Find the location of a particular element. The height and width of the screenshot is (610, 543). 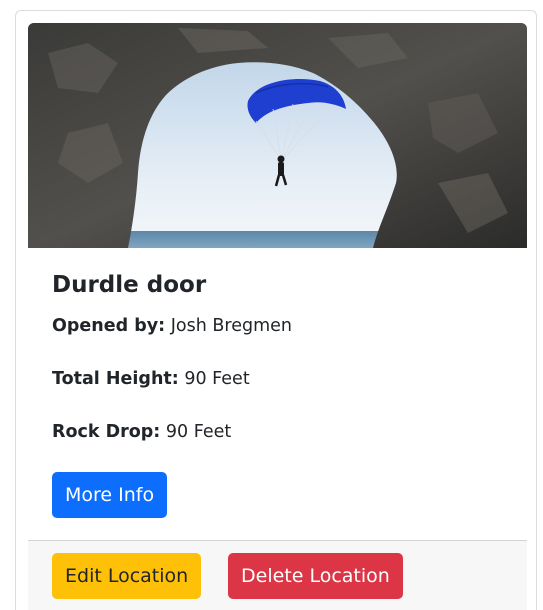

total-height-label: Total Height: is located at coordinates (115, 379).